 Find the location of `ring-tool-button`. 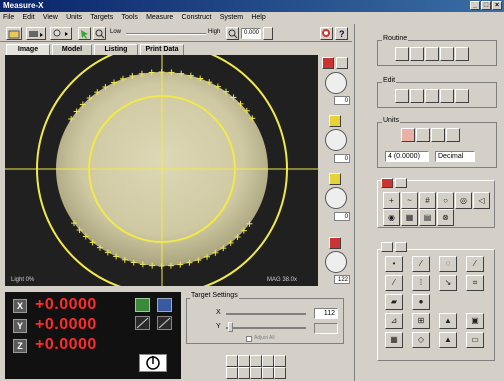

ring-tool-button is located at coordinates (280, 361).